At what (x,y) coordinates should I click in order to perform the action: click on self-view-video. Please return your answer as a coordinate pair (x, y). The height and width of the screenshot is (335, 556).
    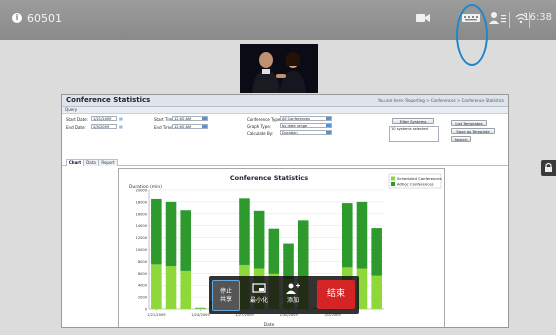
    Looking at the image, I should click on (279, 68).